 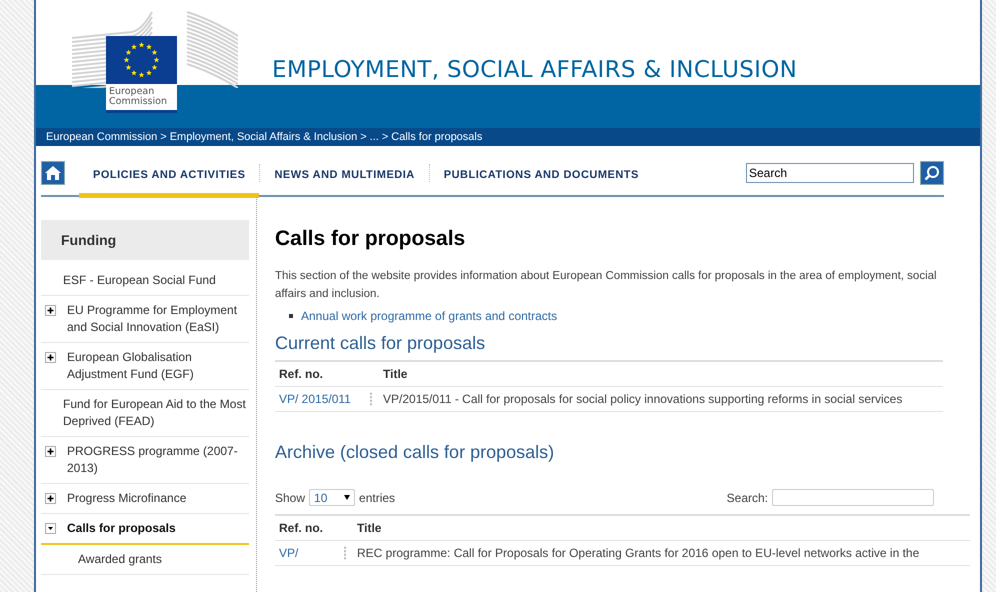 What do you see at coordinates (638, 553) in the screenshot?
I see `table-cell: REC programme: Call for Proposals for Operating Grants for 2016 open to EU-level networks active in the` at bounding box center [638, 553].